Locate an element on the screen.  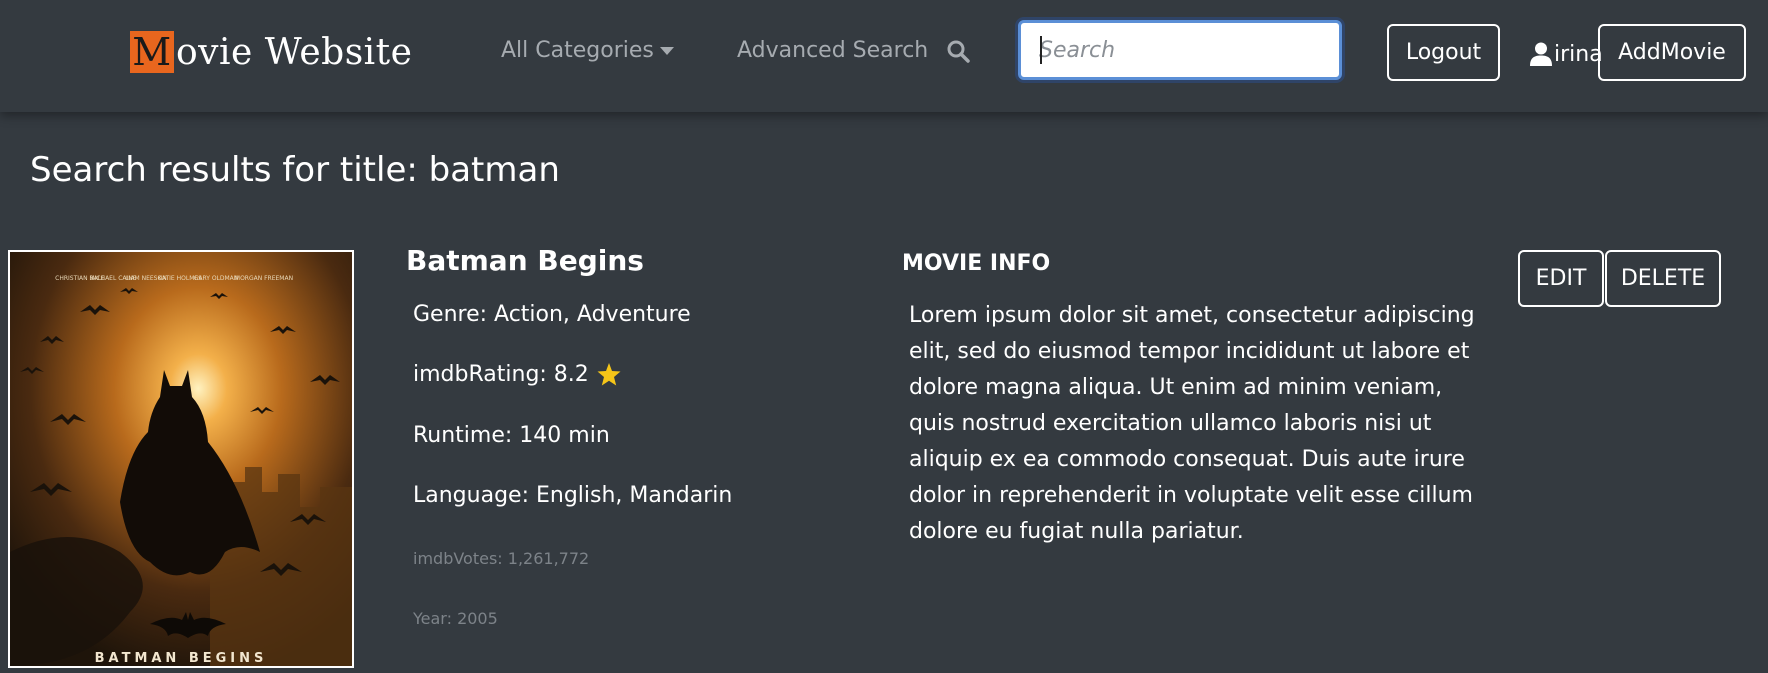
search-input is located at coordinates (1180, 50).